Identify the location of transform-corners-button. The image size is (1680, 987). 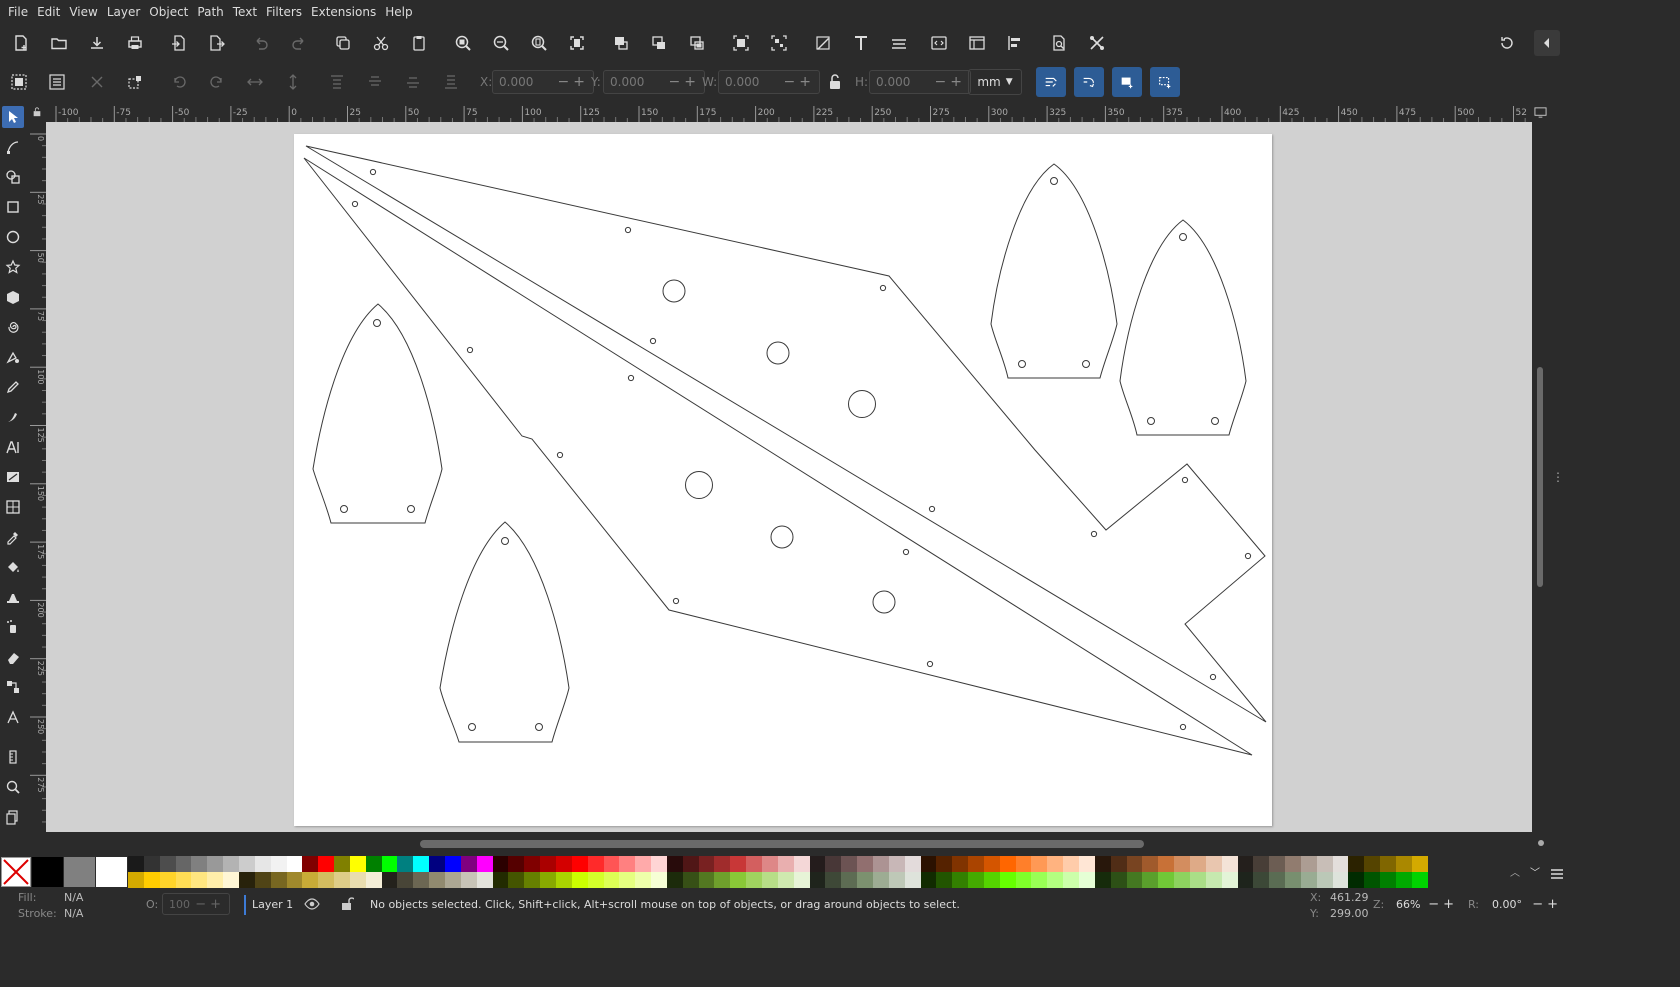
(1089, 82).